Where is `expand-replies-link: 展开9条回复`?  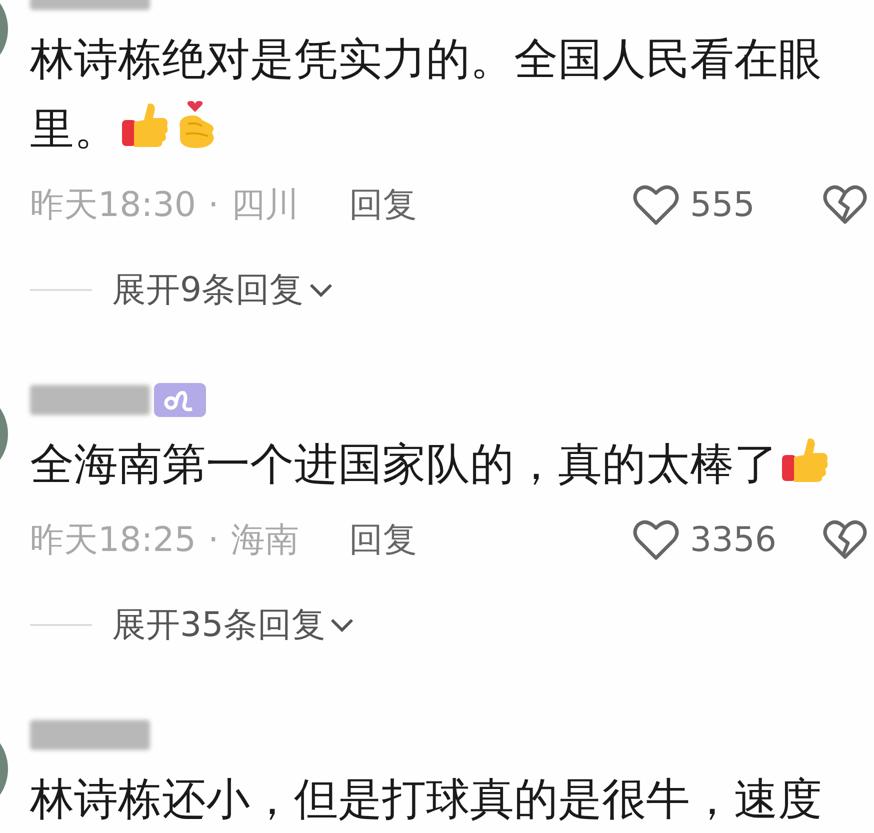 expand-replies-link: 展开9条回复 is located at coordinates (208, 290).